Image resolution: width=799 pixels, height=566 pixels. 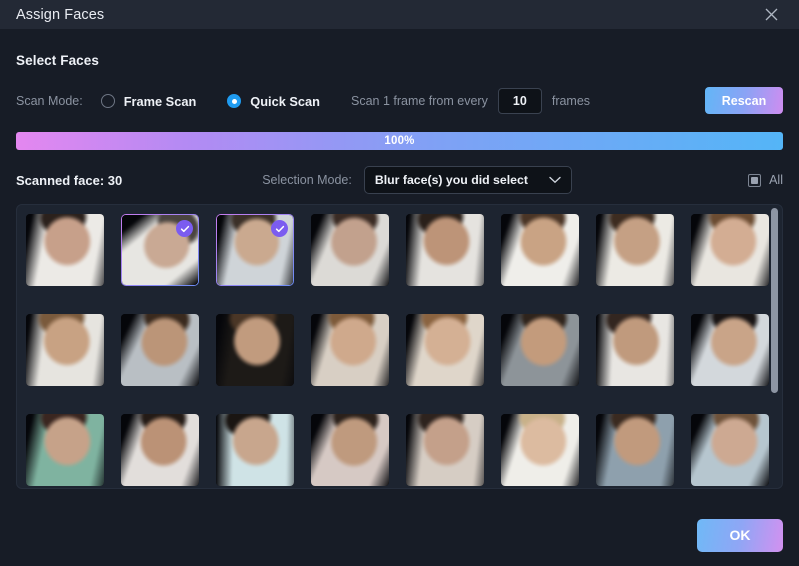 What do you see at coordinates (285, 101) in the screenshot?
I see `radio-quick-scan-label: Quick Scan` at bounding box center [285, 101].